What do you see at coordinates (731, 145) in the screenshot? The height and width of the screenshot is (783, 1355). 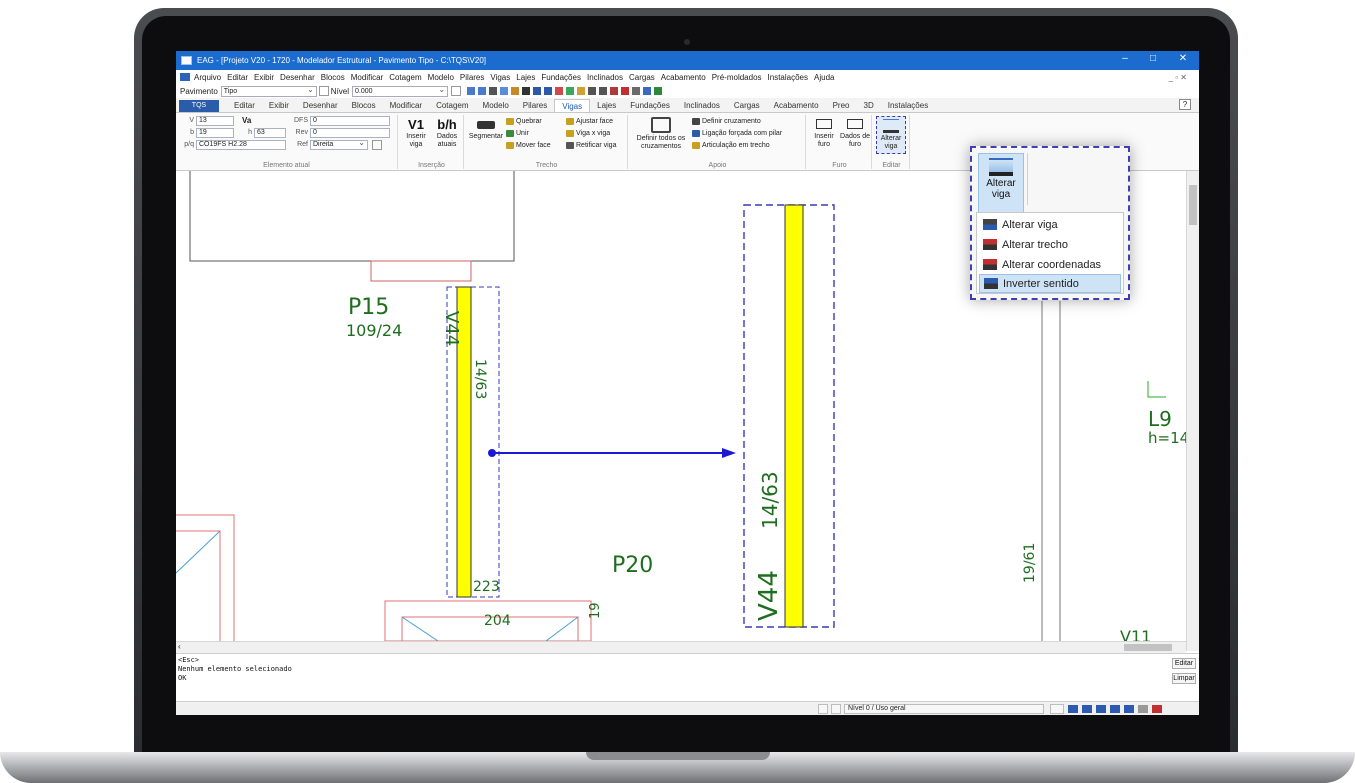 I see `articulacao-button: Articulação em trecho` at bounding box center [731, 145].